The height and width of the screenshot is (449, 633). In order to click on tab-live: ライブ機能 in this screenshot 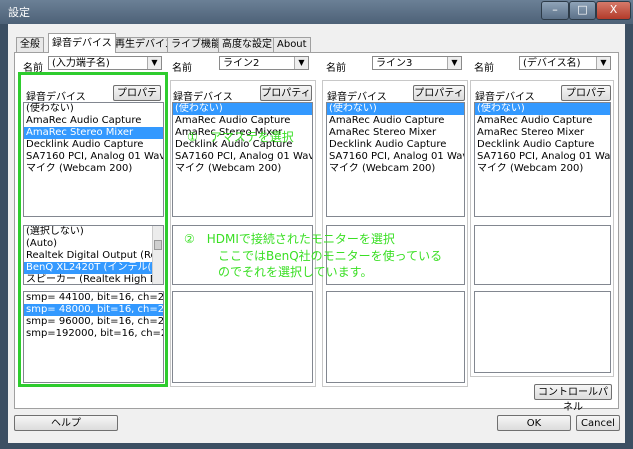, I will do `click(196, 45)`.